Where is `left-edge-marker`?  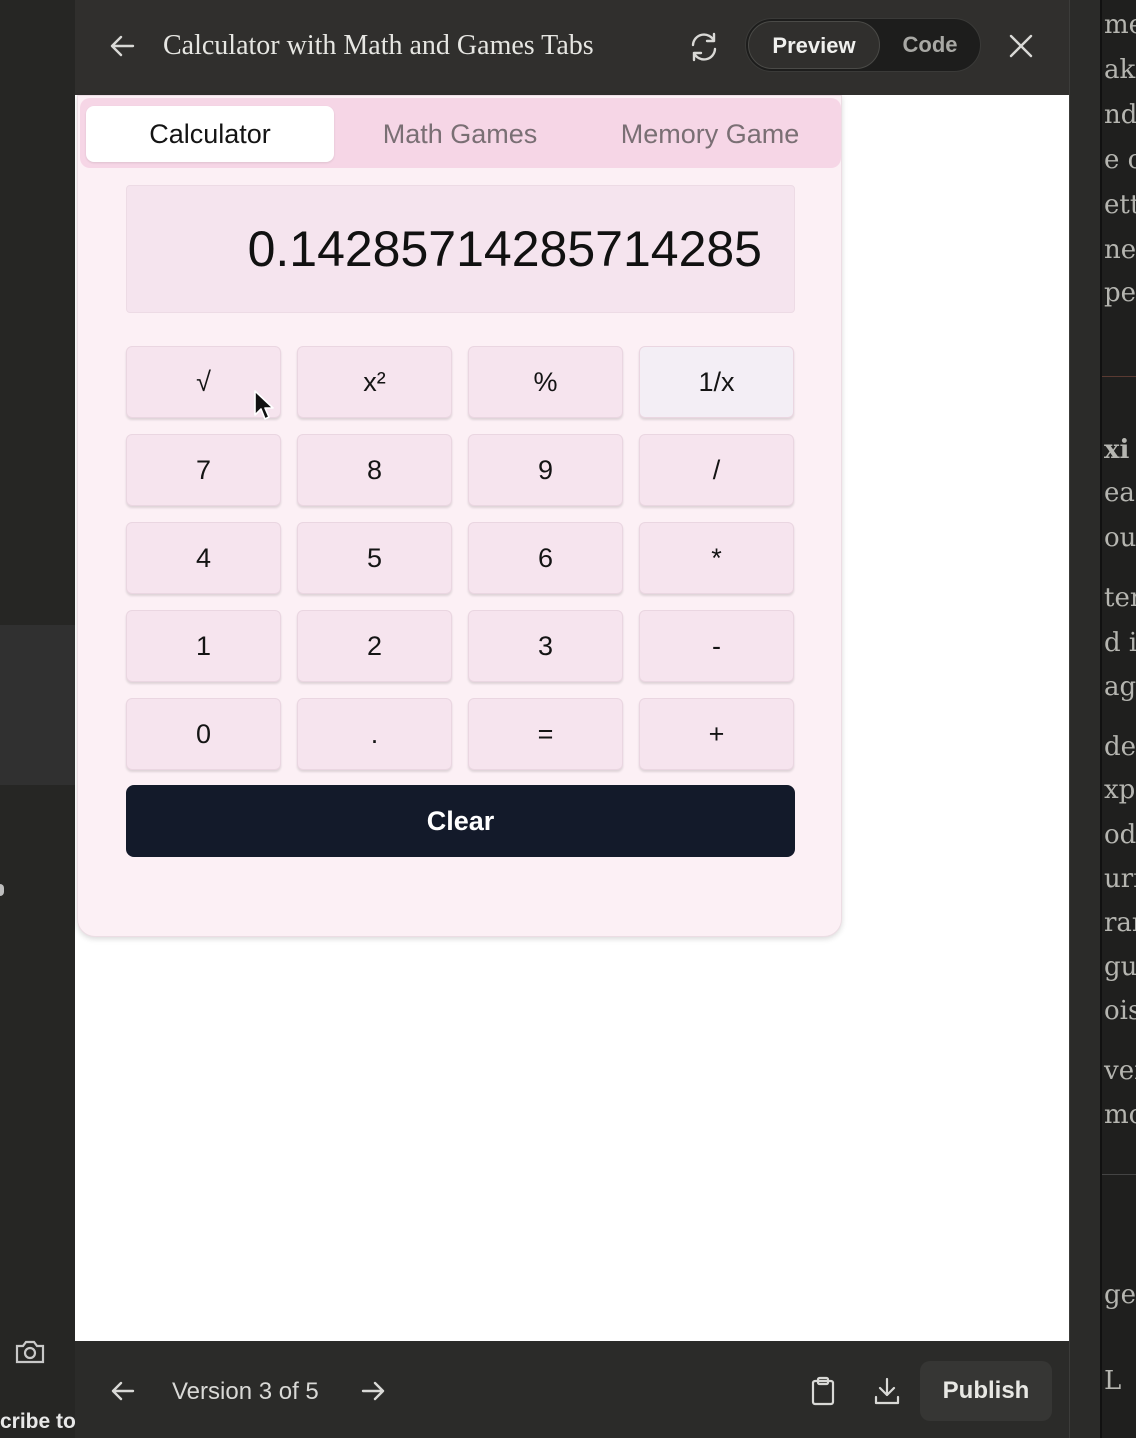 left-edge-marker is located at coordinates (2, 890).